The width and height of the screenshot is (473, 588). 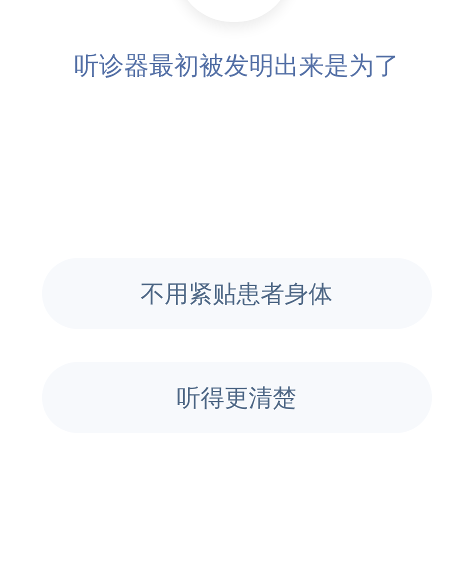 I want to click on answer-option: 听得更清楚, so click(x=237, y=397).